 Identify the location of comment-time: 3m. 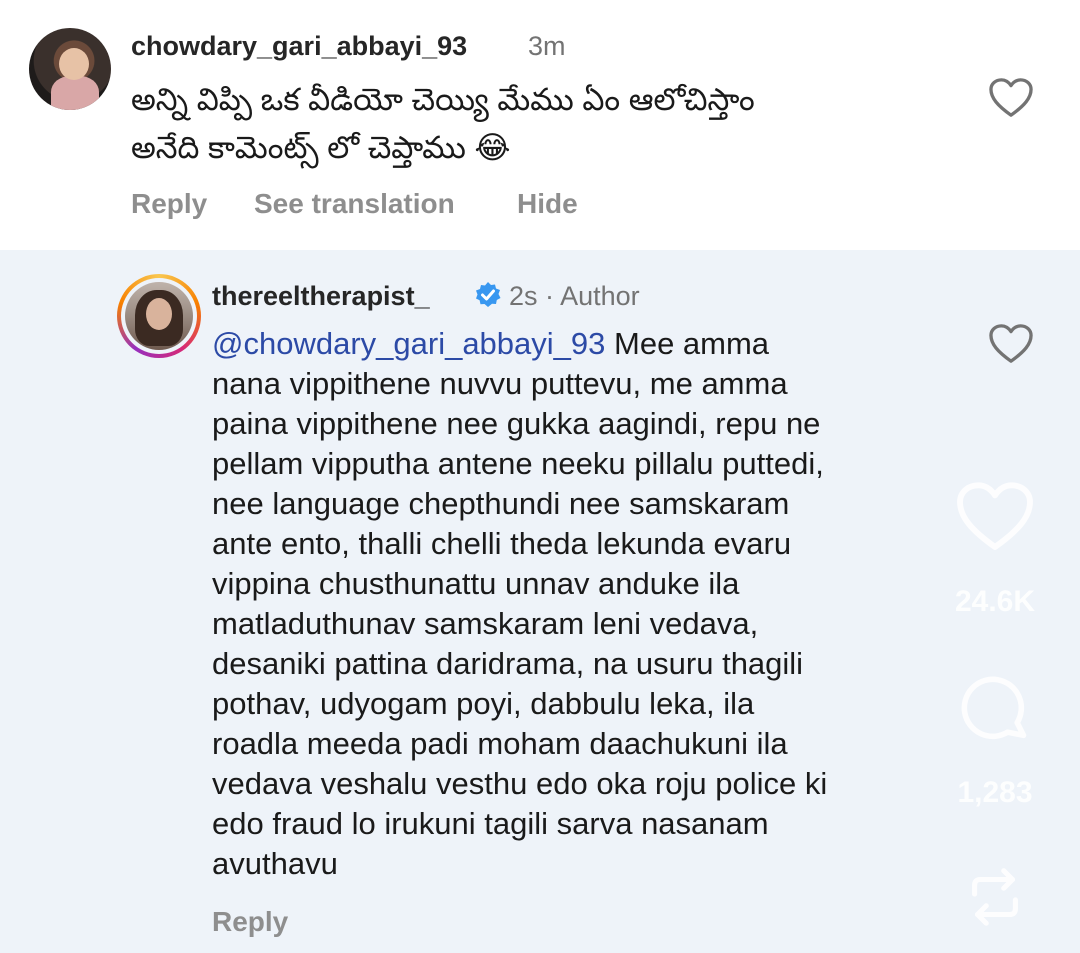
(547, 46).